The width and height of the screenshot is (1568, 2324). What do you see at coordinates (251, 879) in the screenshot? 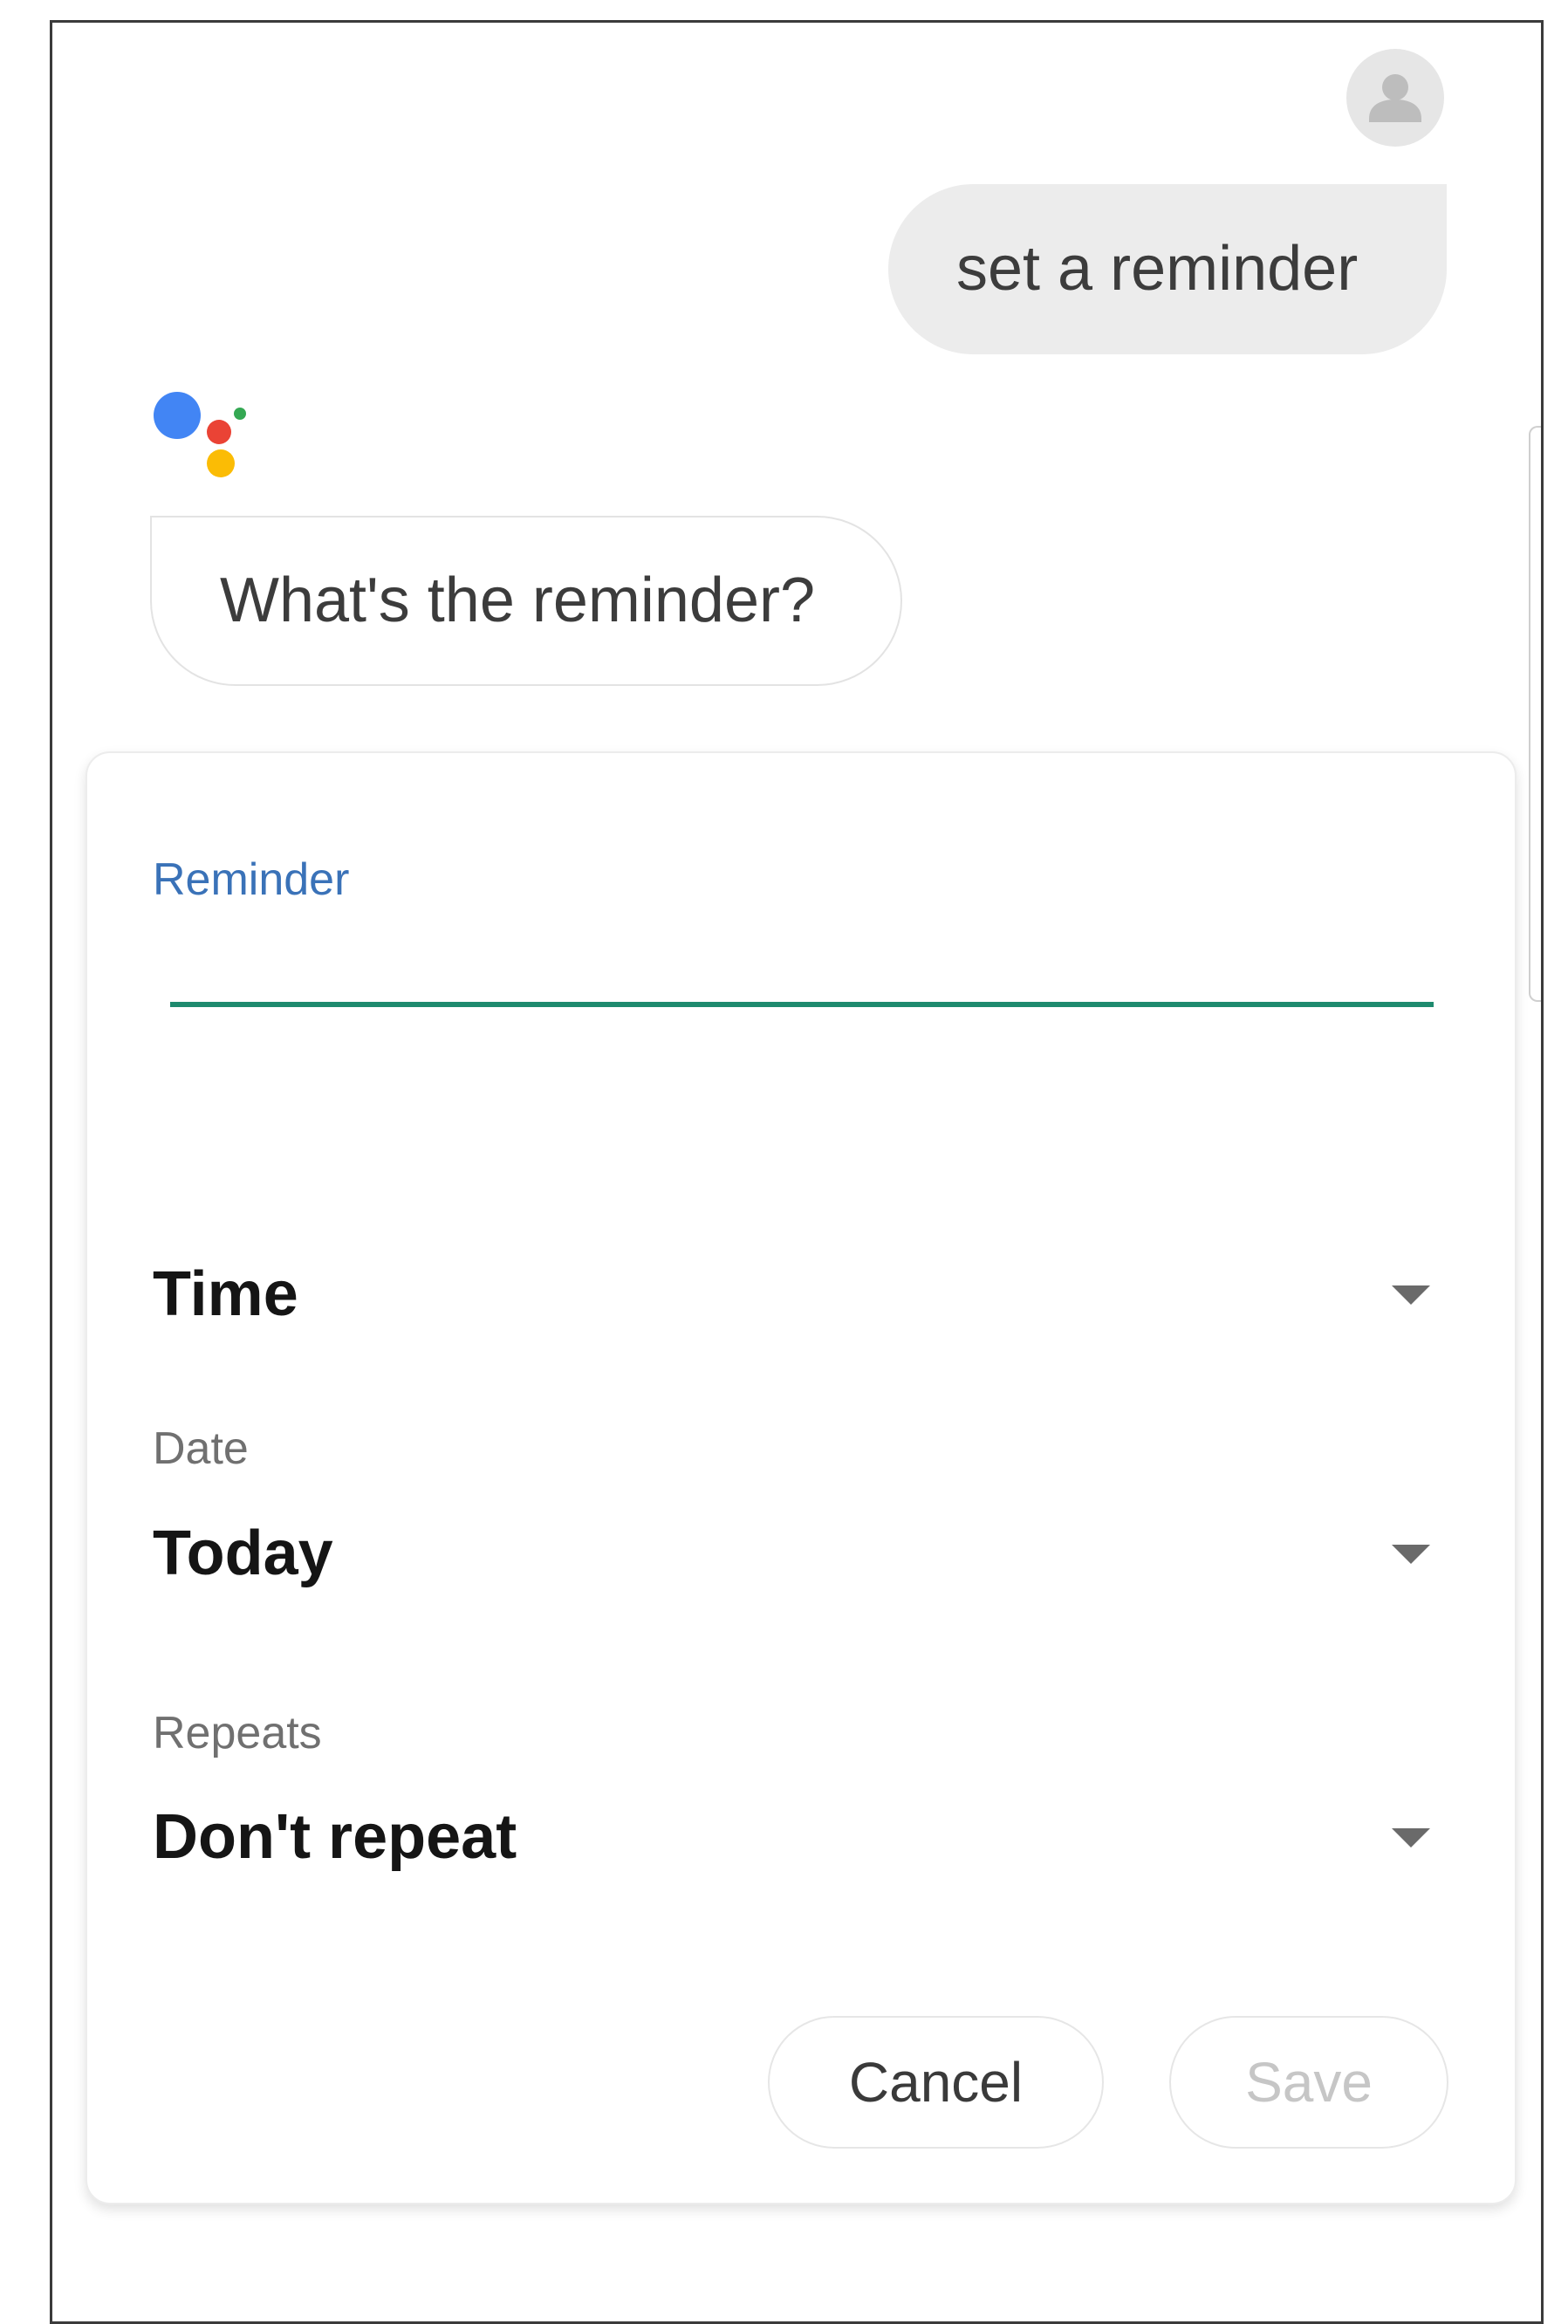
I see `reminder-label: Reminder` at bounding box center [251, 879].